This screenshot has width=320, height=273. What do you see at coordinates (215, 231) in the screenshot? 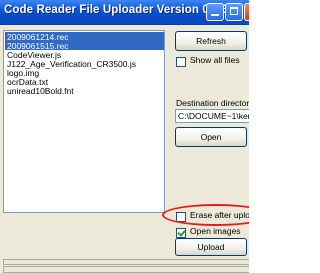
I see `open-images-label: Open images` at bounding box center [215, 231].